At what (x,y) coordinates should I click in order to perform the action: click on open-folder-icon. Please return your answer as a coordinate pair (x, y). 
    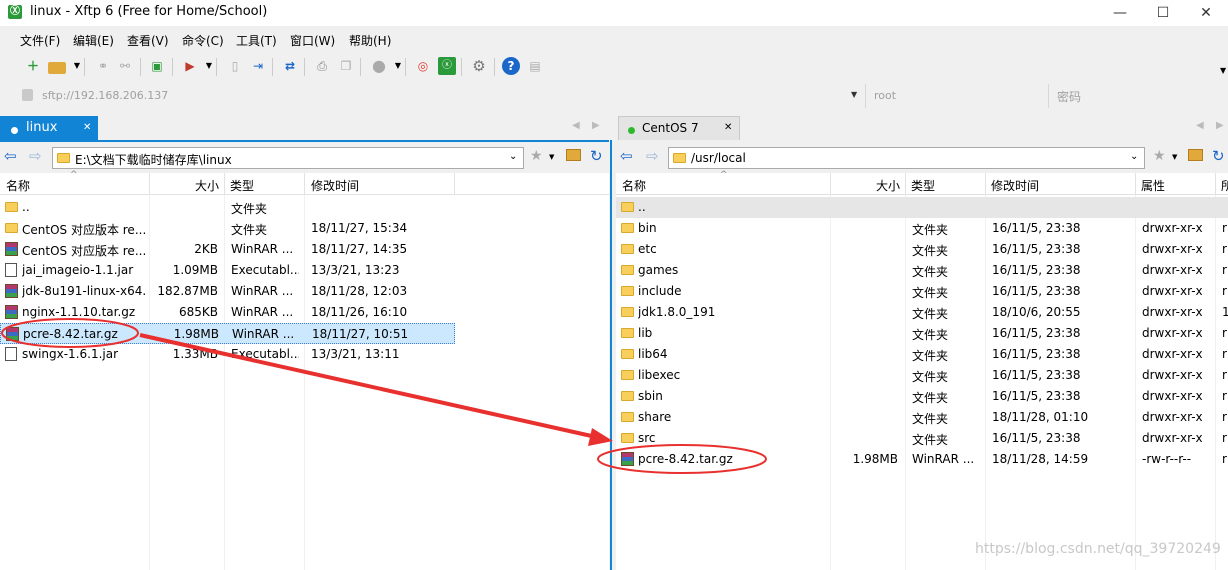
    Looking at the image, I should click on (57, 68).